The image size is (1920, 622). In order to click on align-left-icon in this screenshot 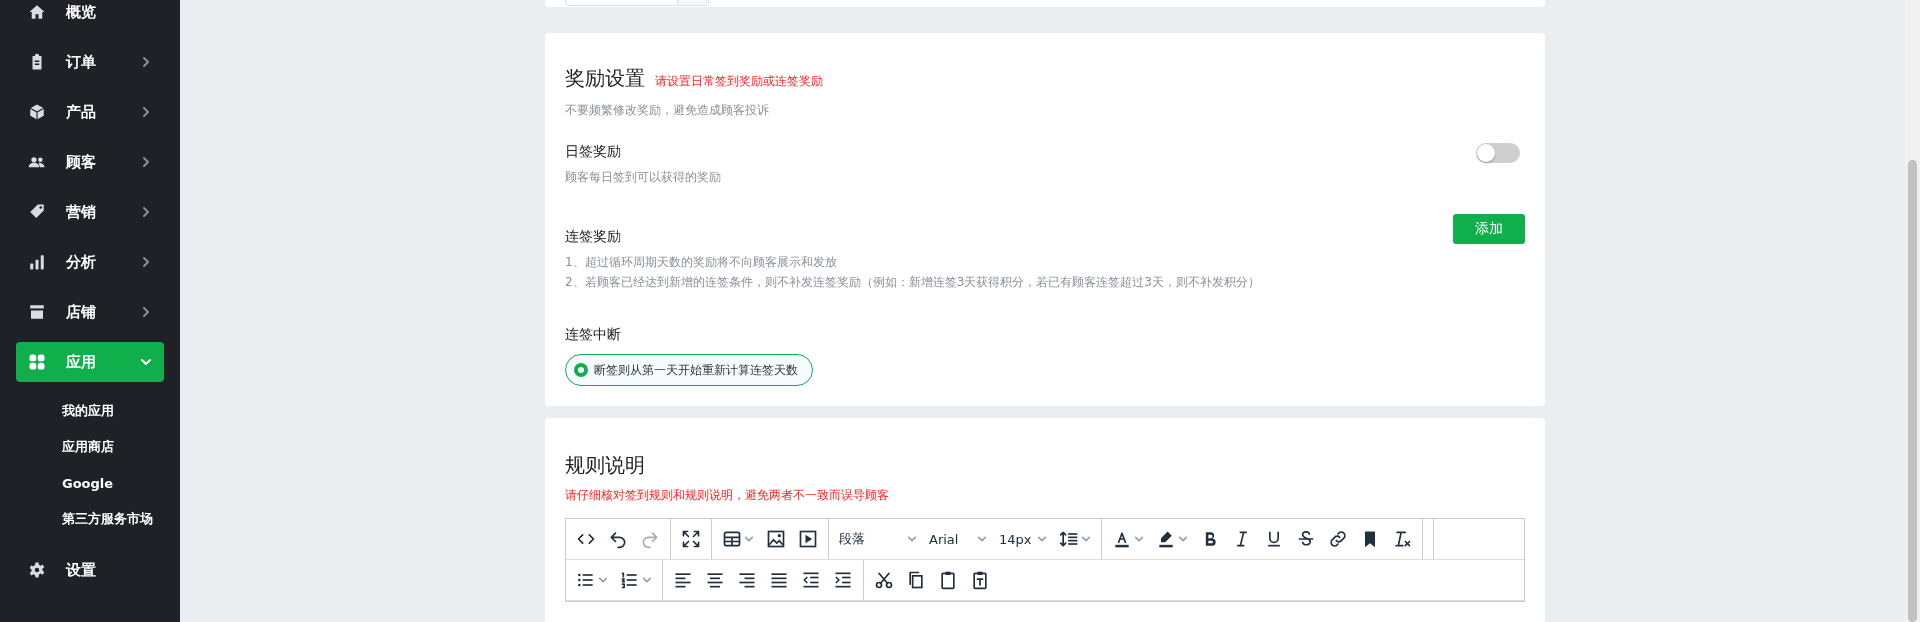, I will do `click(683, 580)`.